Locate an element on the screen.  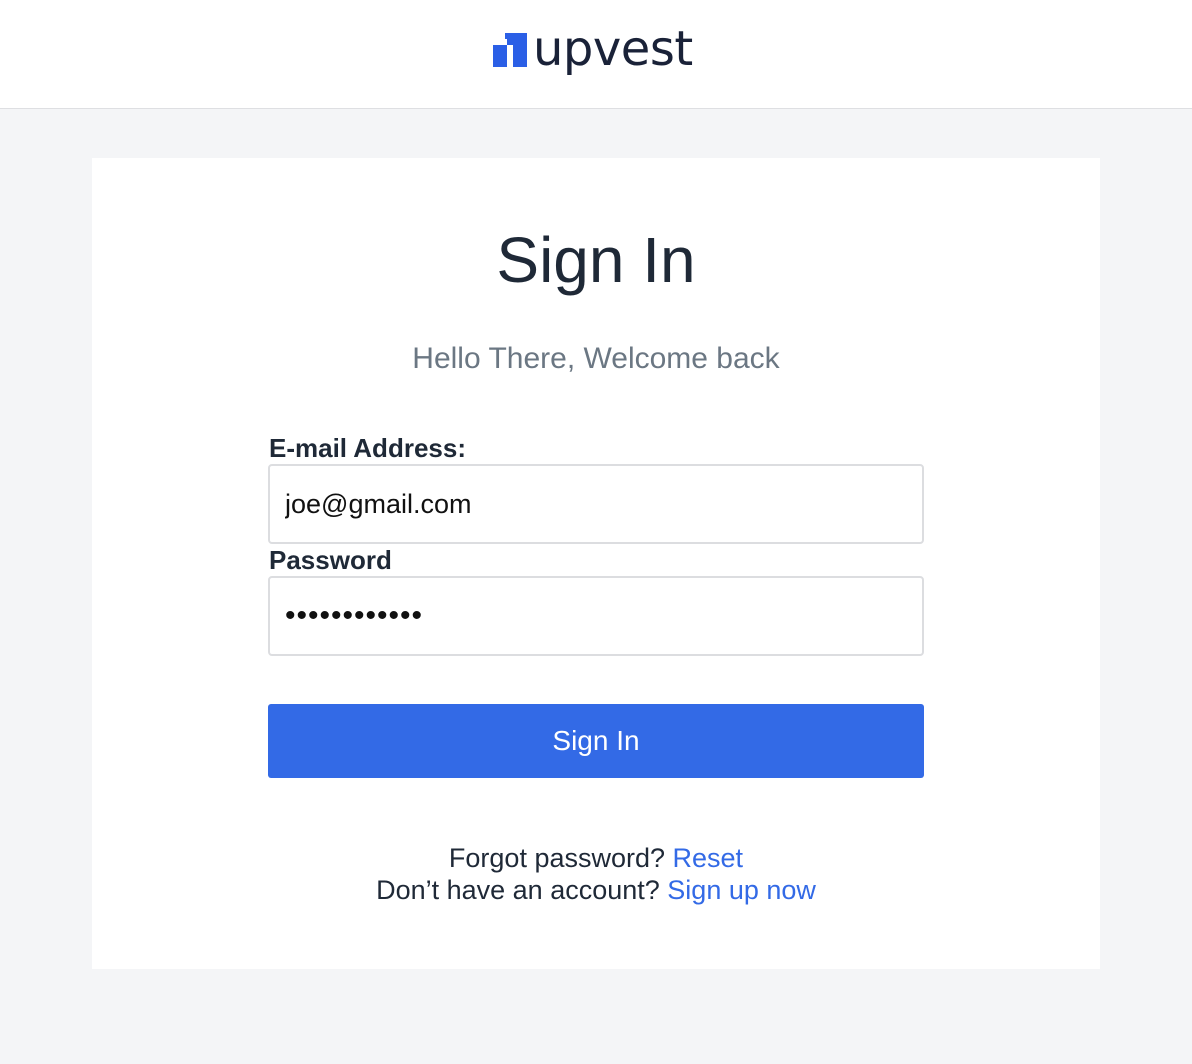
signup-line: Don’t have an account? Sign up now is located at coordinates (596, 890).